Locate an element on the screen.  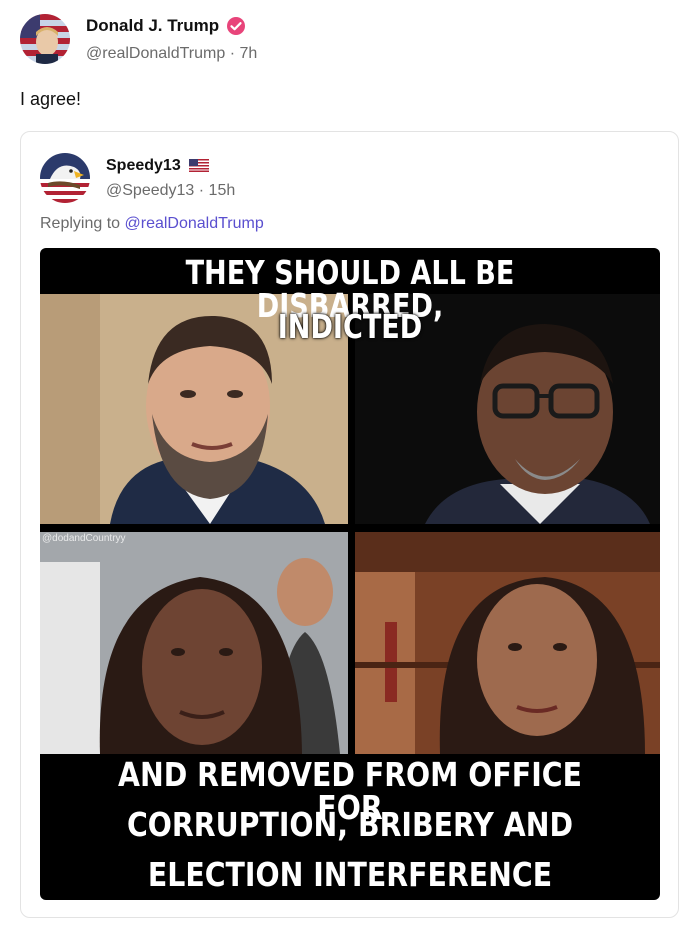
replying-mention-link: @realDonaldTrump is located at coordinates (194, 223).